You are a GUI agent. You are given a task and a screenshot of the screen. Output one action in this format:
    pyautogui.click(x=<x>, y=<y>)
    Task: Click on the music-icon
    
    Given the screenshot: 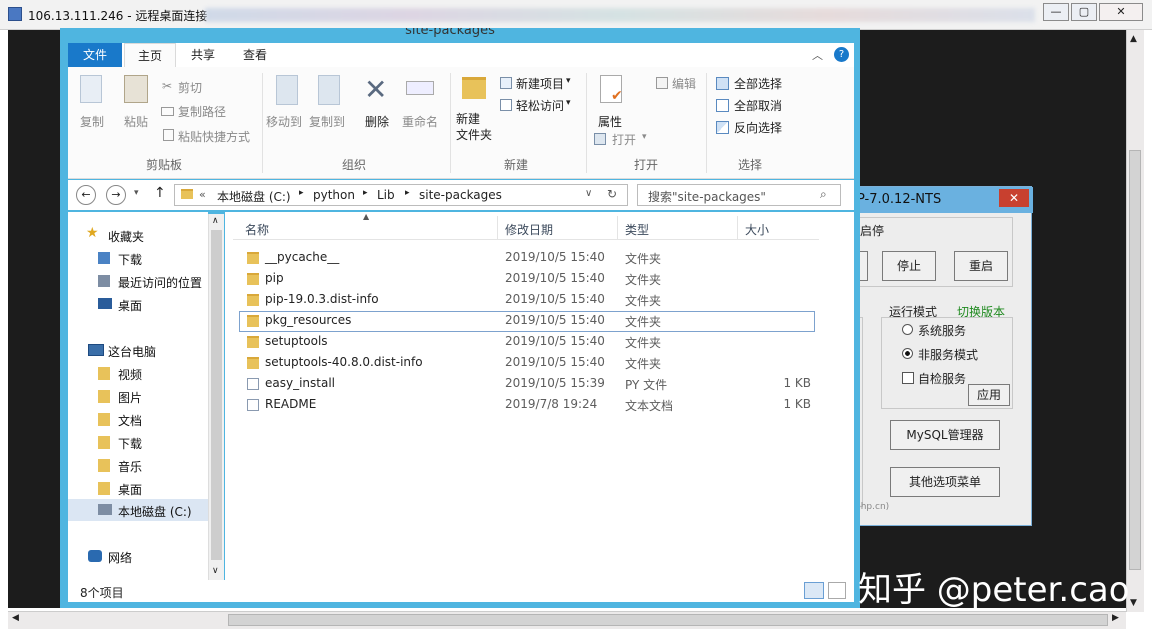 What is the action you would take?
    pyautogui.click(x=104, y=465)
    